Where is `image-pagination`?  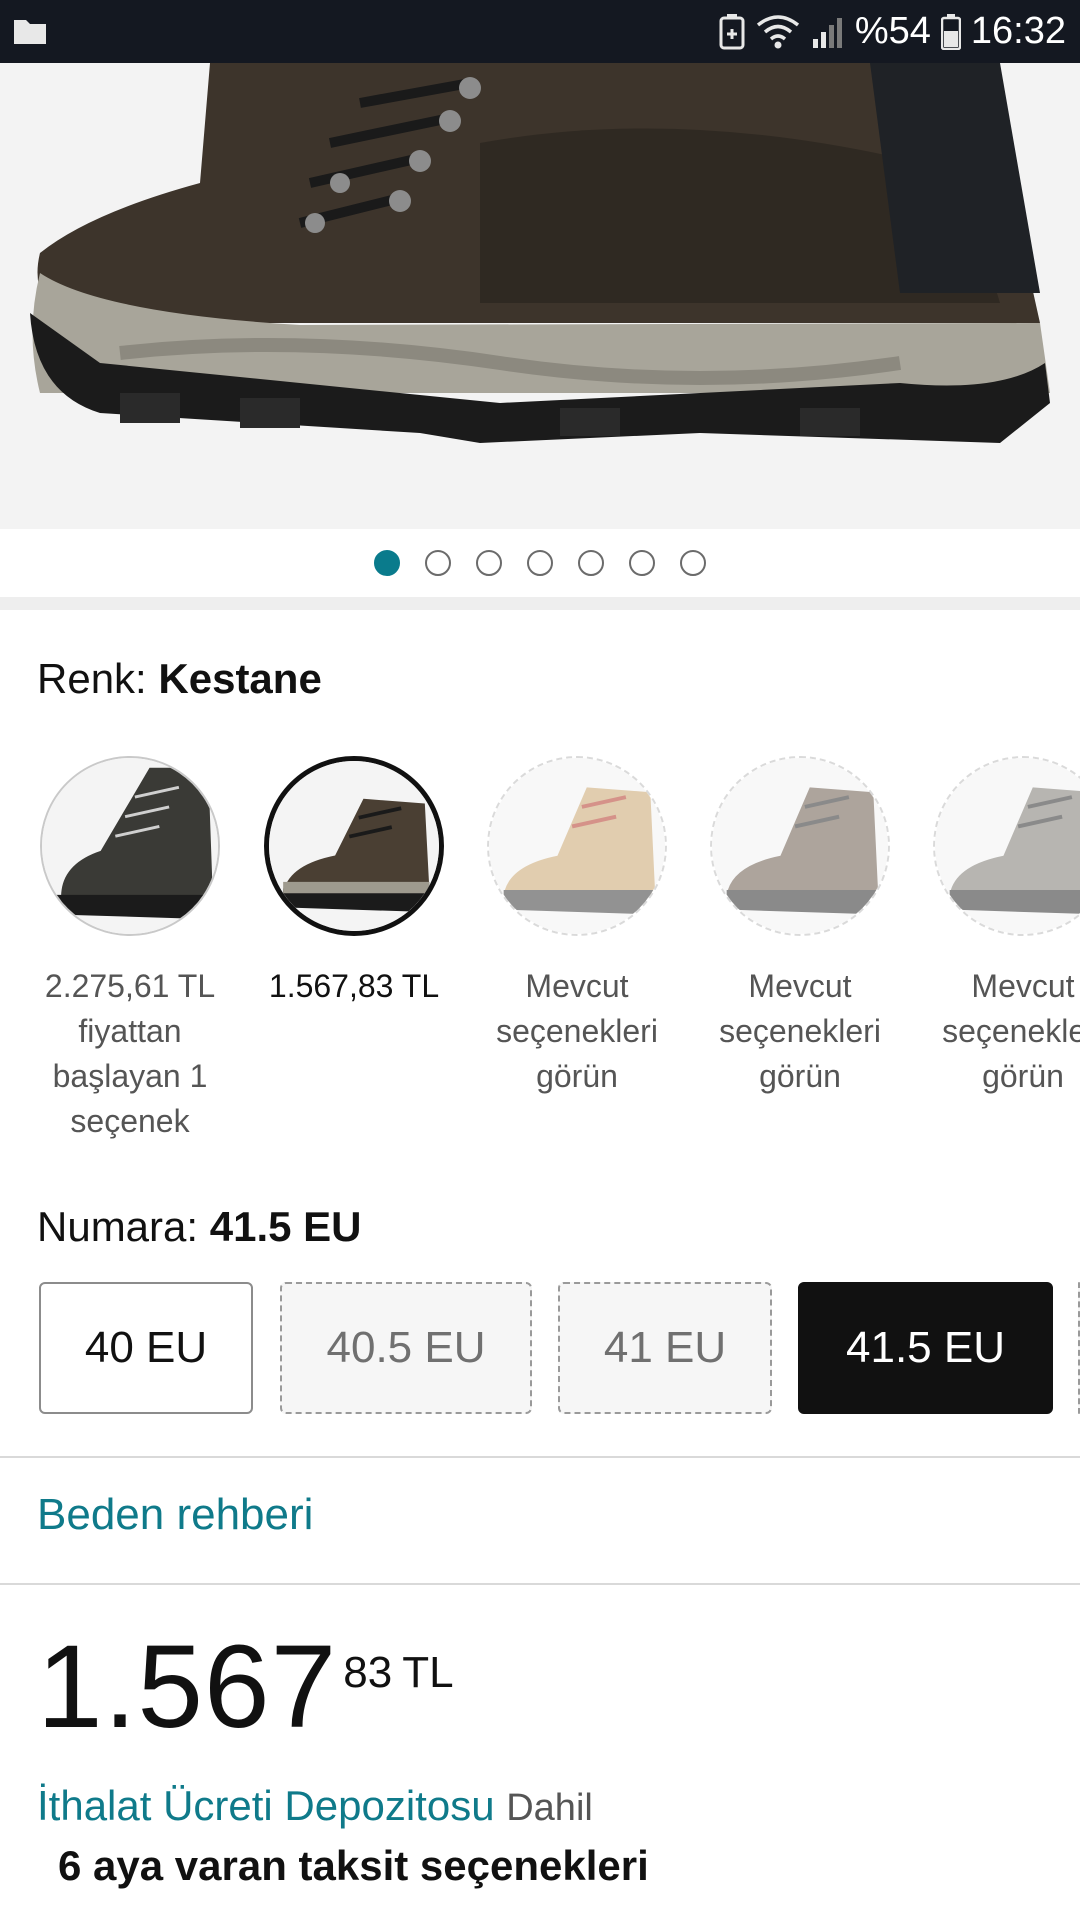
image-pagination is located at coordinates (540, 563).